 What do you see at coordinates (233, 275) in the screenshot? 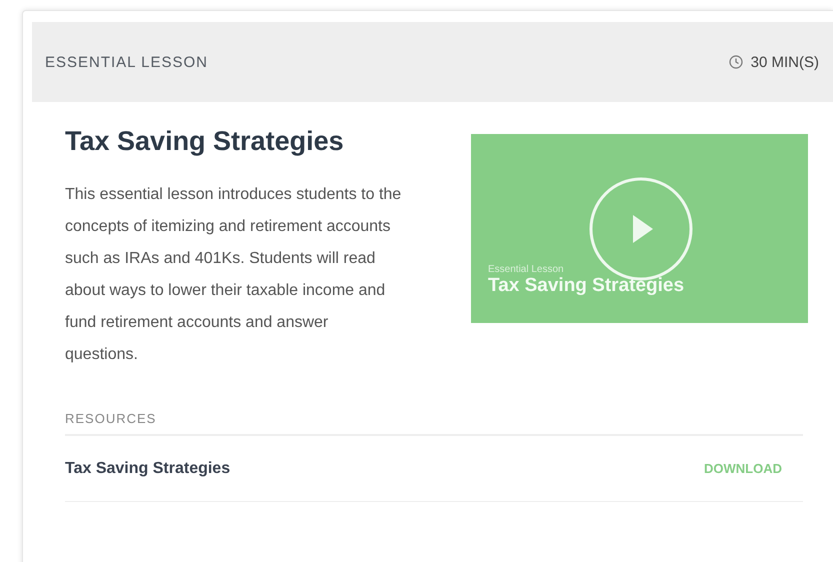
I see `lesson-description: This essential lesson introduces students to the concepts of itemizing and retirement accounts such as IRAs and 401Ks. Students will read about ways to lower their taxable income and fund retirement accounts and answer questions.` at bounding box center [233, 275].